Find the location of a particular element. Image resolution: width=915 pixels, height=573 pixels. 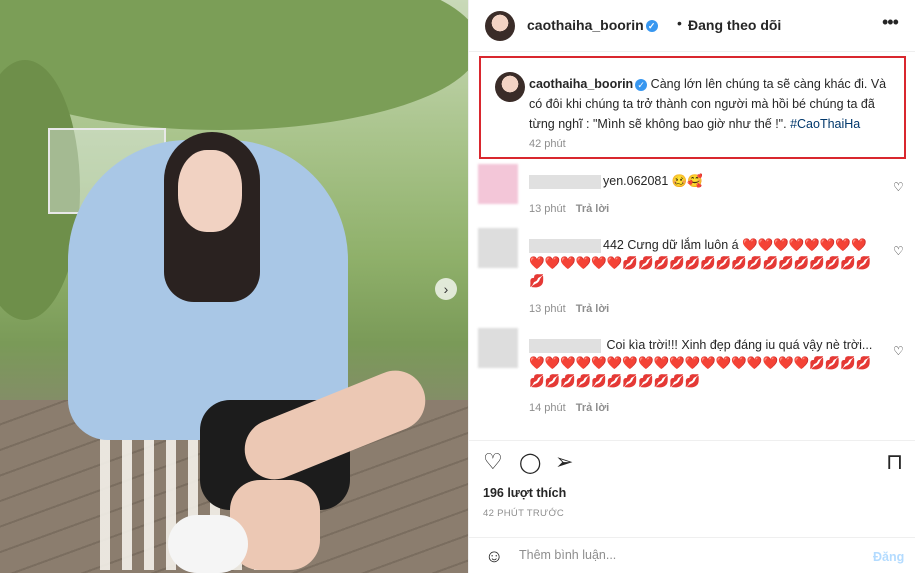

comment-text: yen.062081 🥴🥰 is located at coordinates (704, 181).